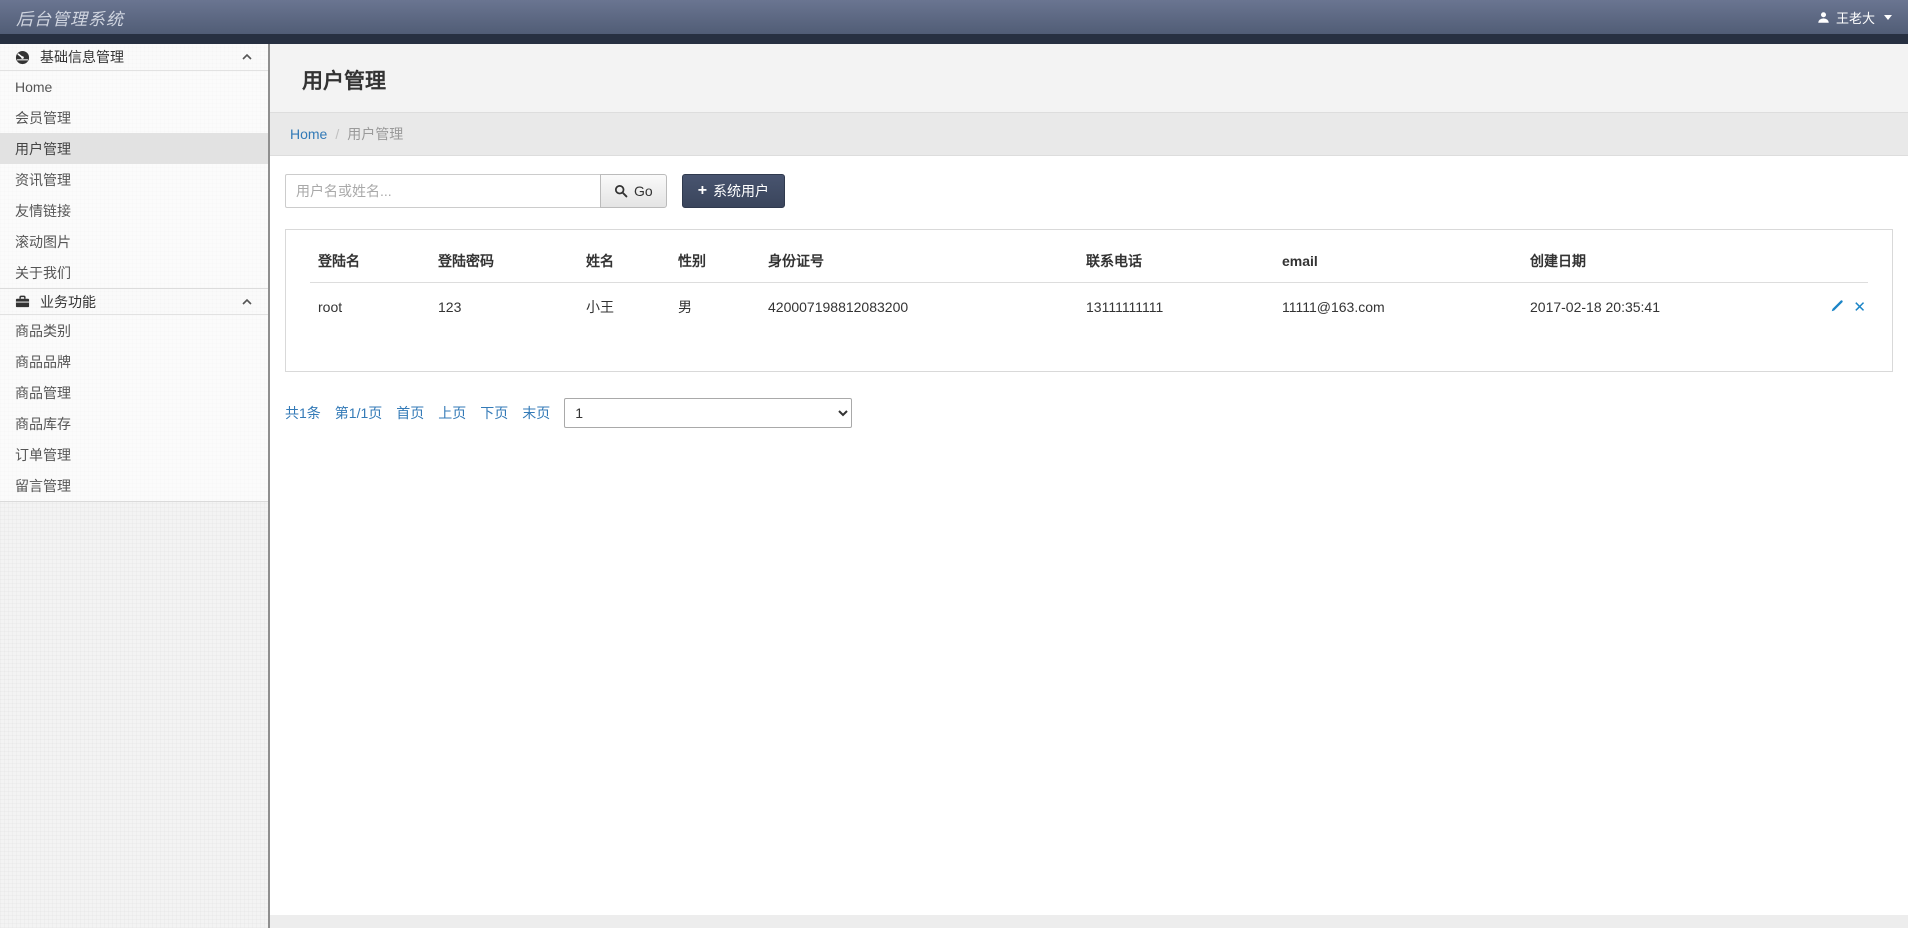 This screenshot has height=928, width=1908. I want to click on user-menu: 王老大, so click(1854, 17).